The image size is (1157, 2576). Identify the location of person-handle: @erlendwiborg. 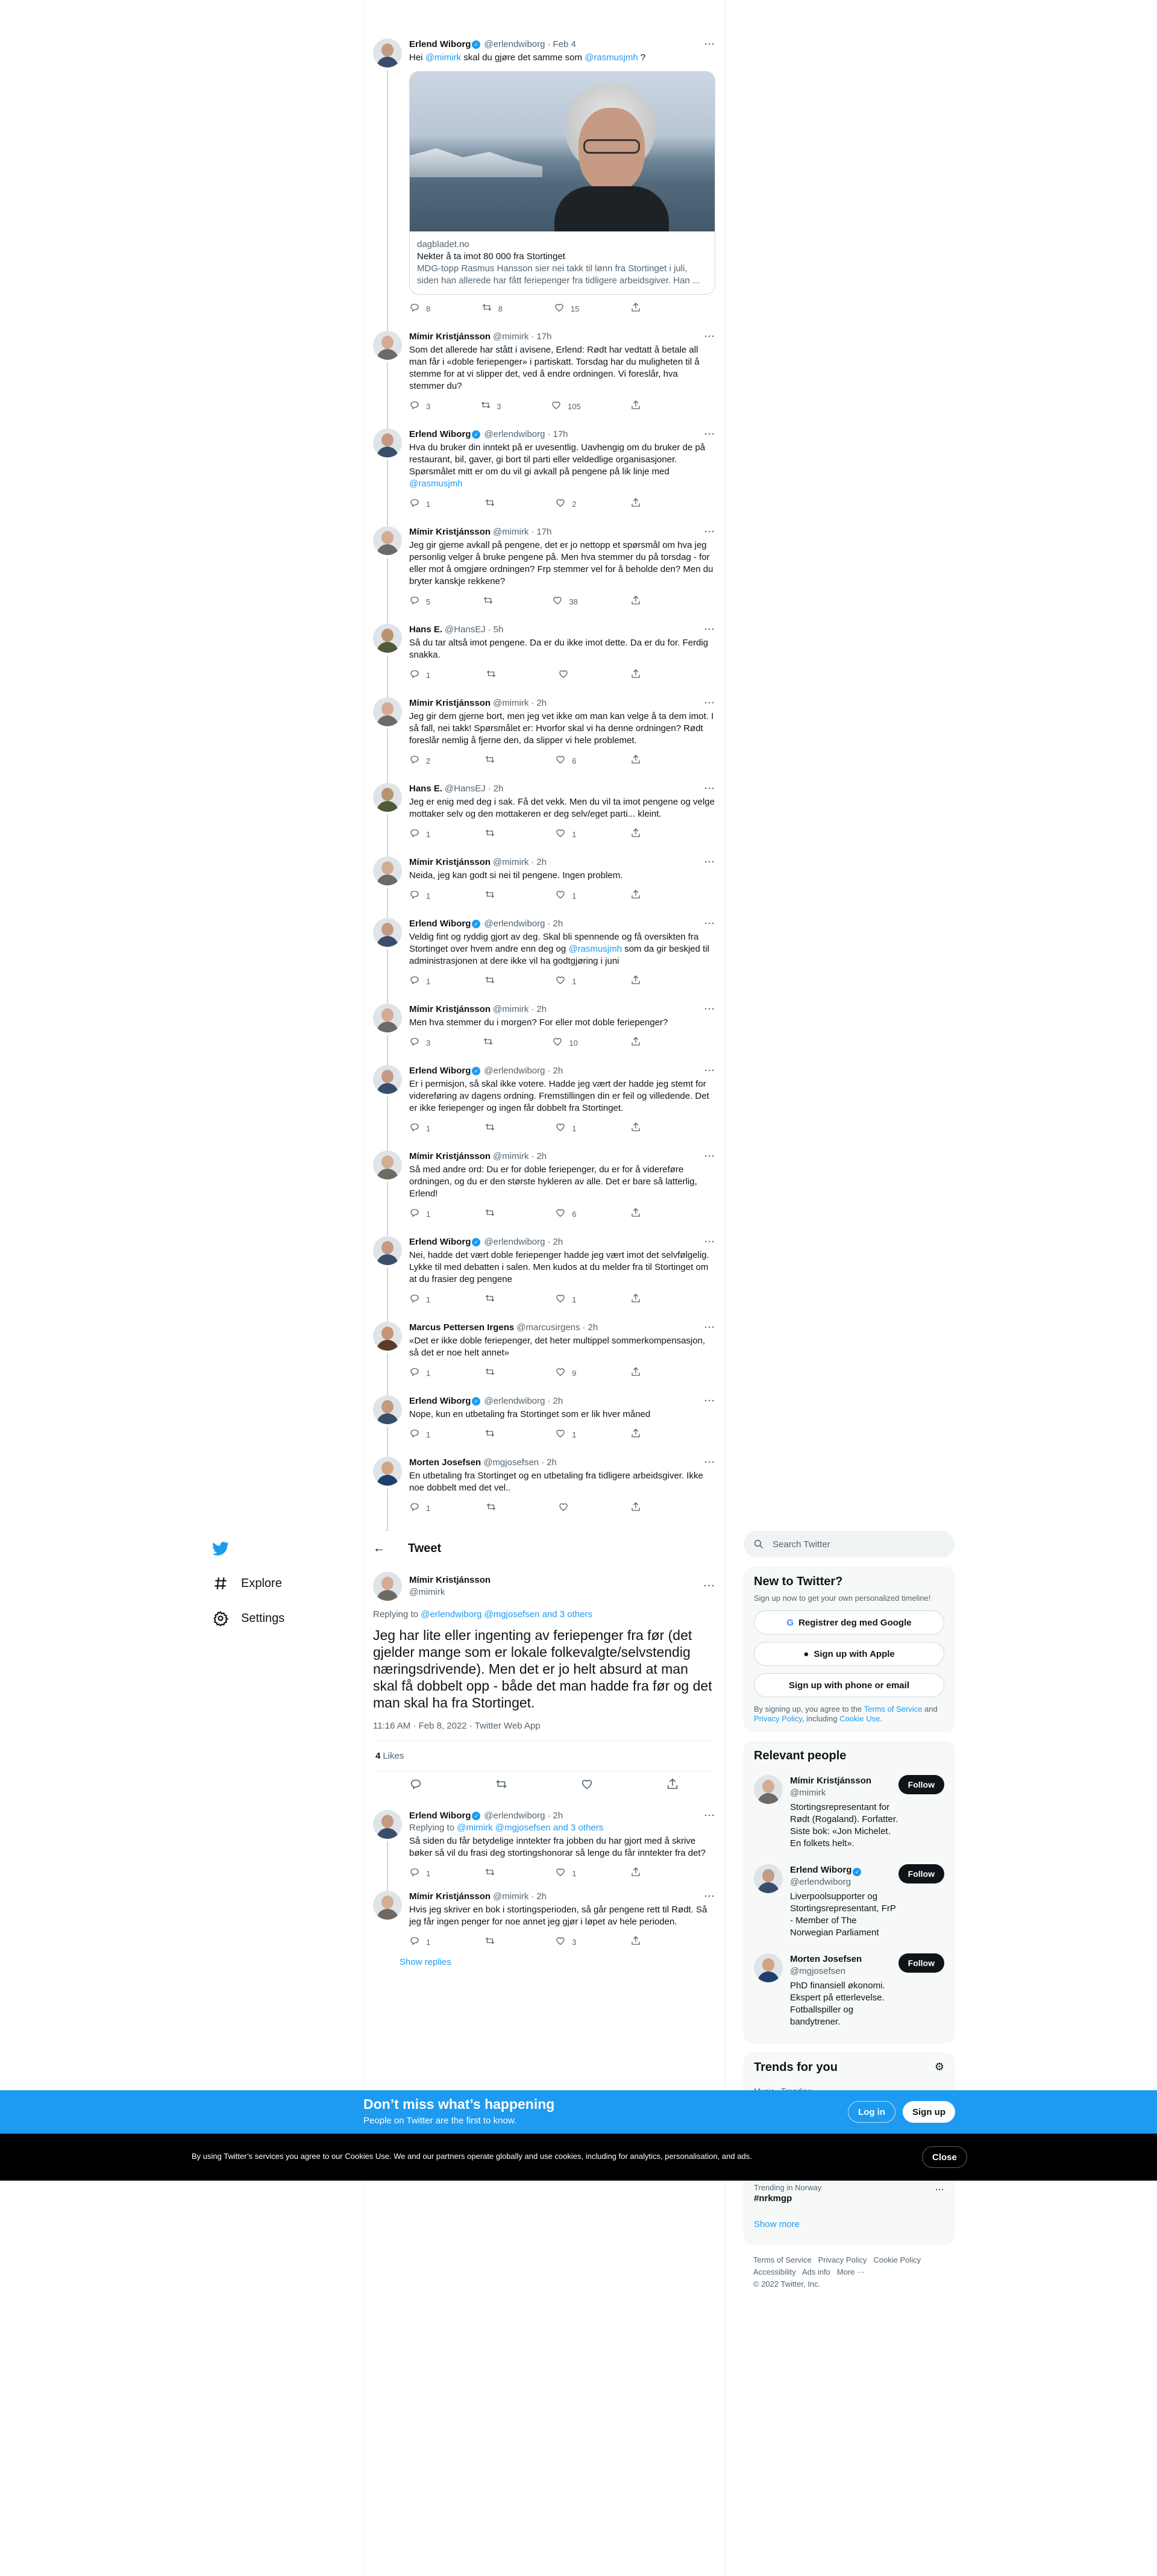
(844, 1882).